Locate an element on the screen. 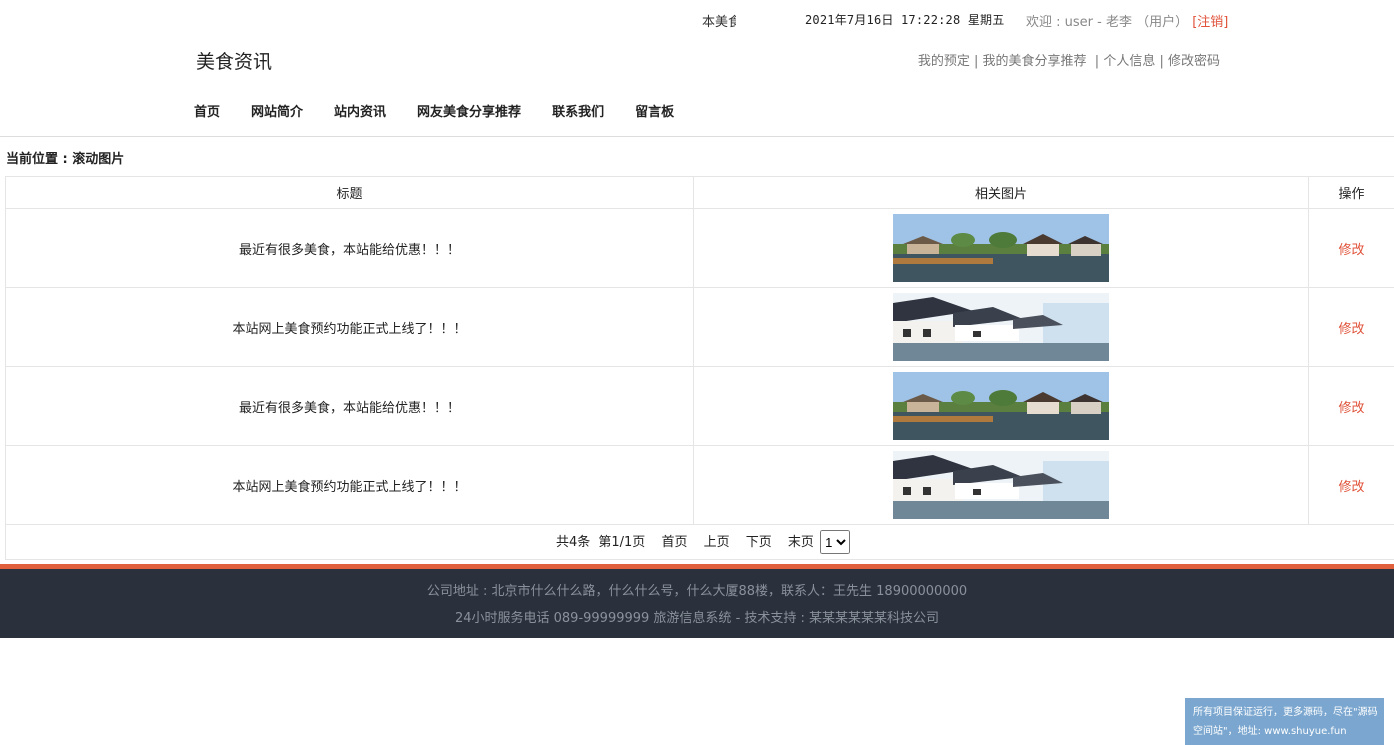 This screenshot has width=1394, height=745. logout-link: [注销] is located at coordinates (1210, 22).